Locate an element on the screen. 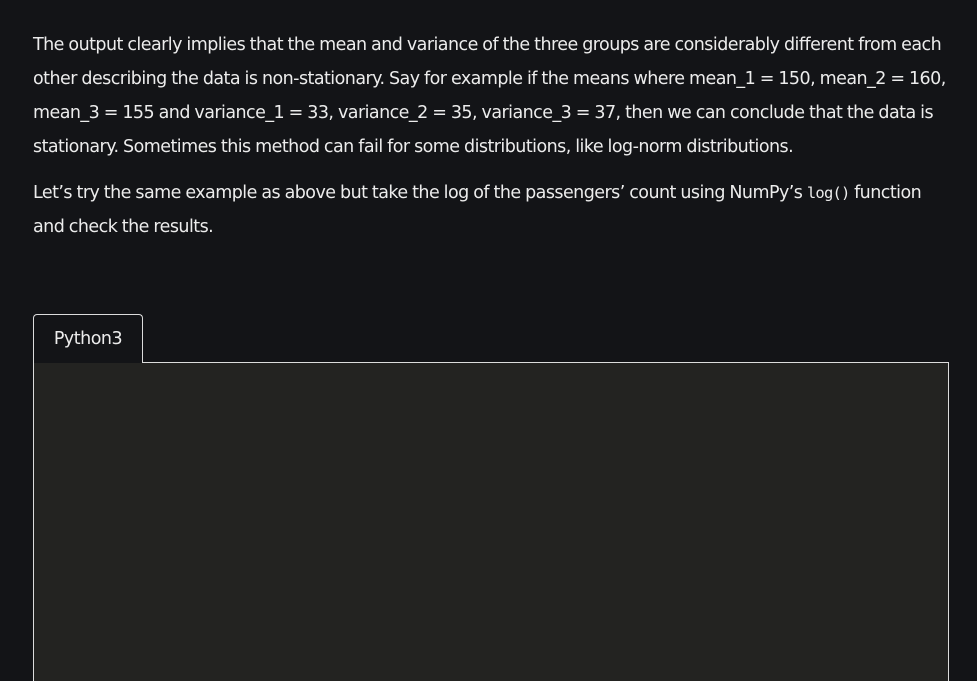 The image size is (977, 681). tab-connector is located at coordinates (88, 362).